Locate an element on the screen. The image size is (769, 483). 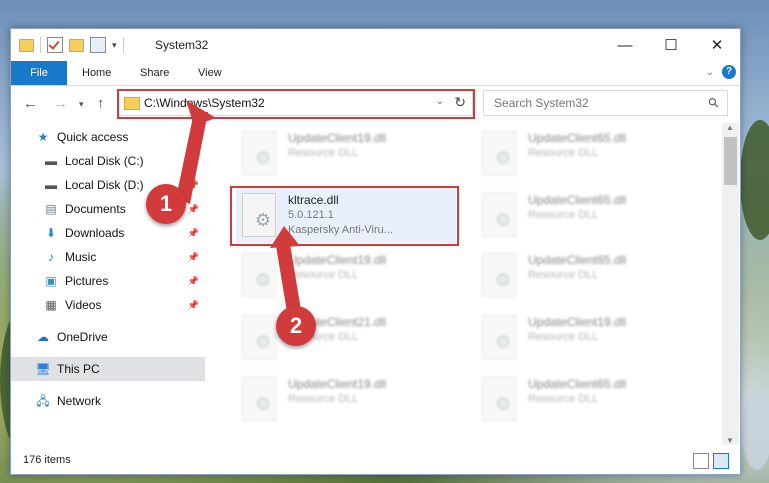
sidebar-item-label: Local Disk (D:) is located at coordinates (104, 185).